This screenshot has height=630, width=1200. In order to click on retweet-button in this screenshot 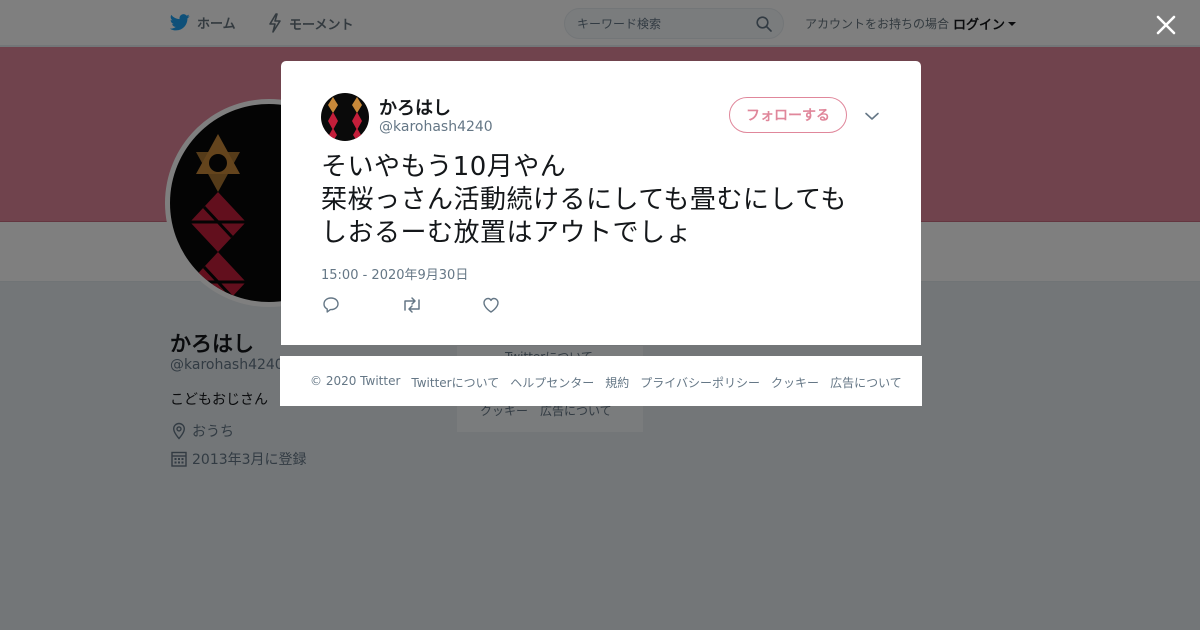, I will do `click(441, 305)`.